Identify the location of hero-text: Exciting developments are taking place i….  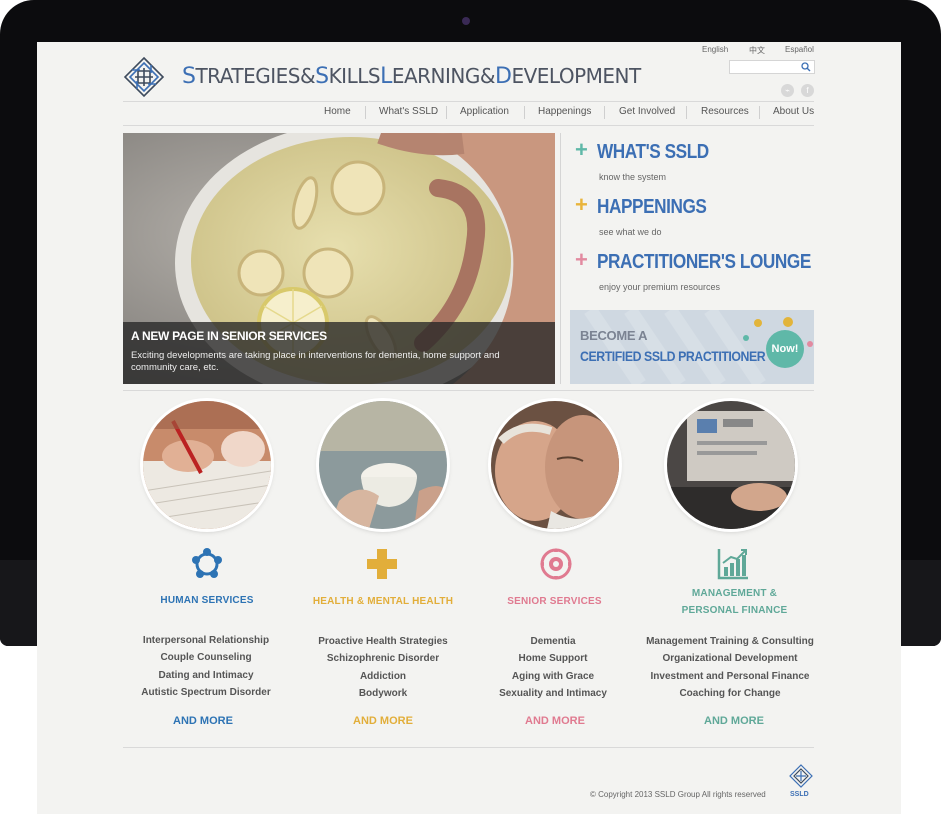
(315, 361).